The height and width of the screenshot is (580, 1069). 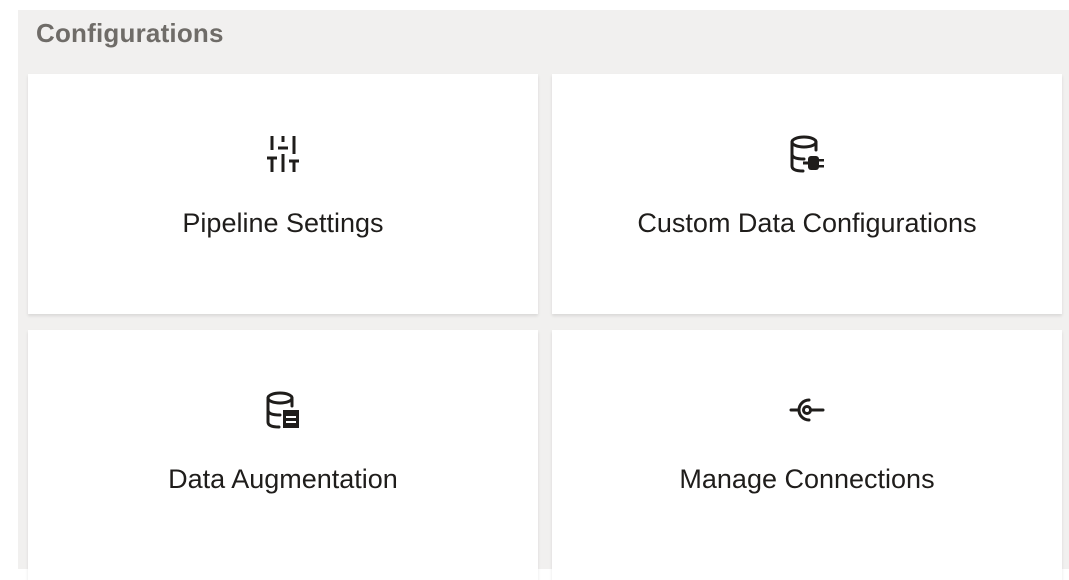 I want to click on connection-icon, so click(x=807, y=410).